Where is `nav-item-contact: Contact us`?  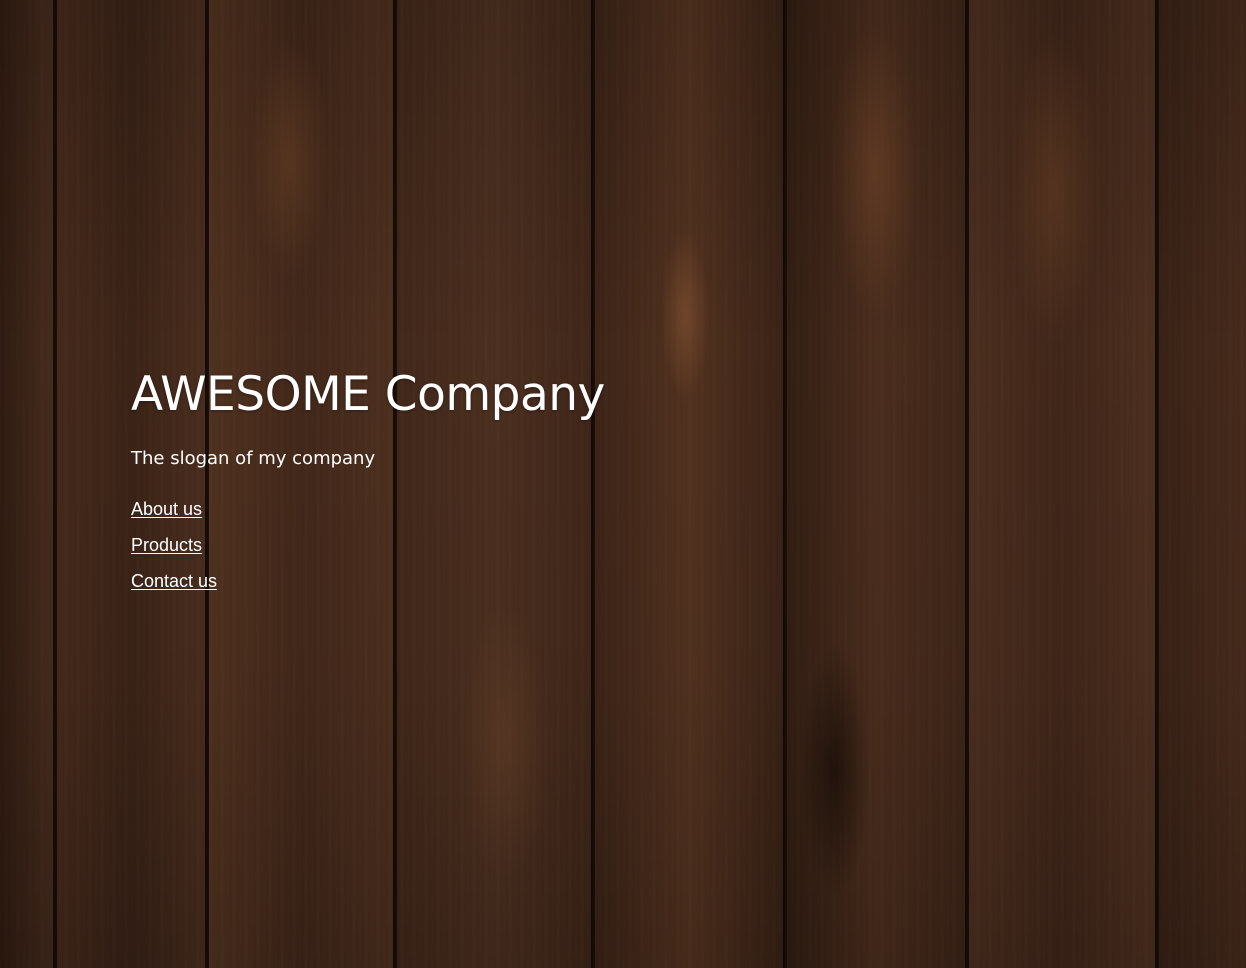 nav-item-contact: Contact us is located at coordinates (481, 588).